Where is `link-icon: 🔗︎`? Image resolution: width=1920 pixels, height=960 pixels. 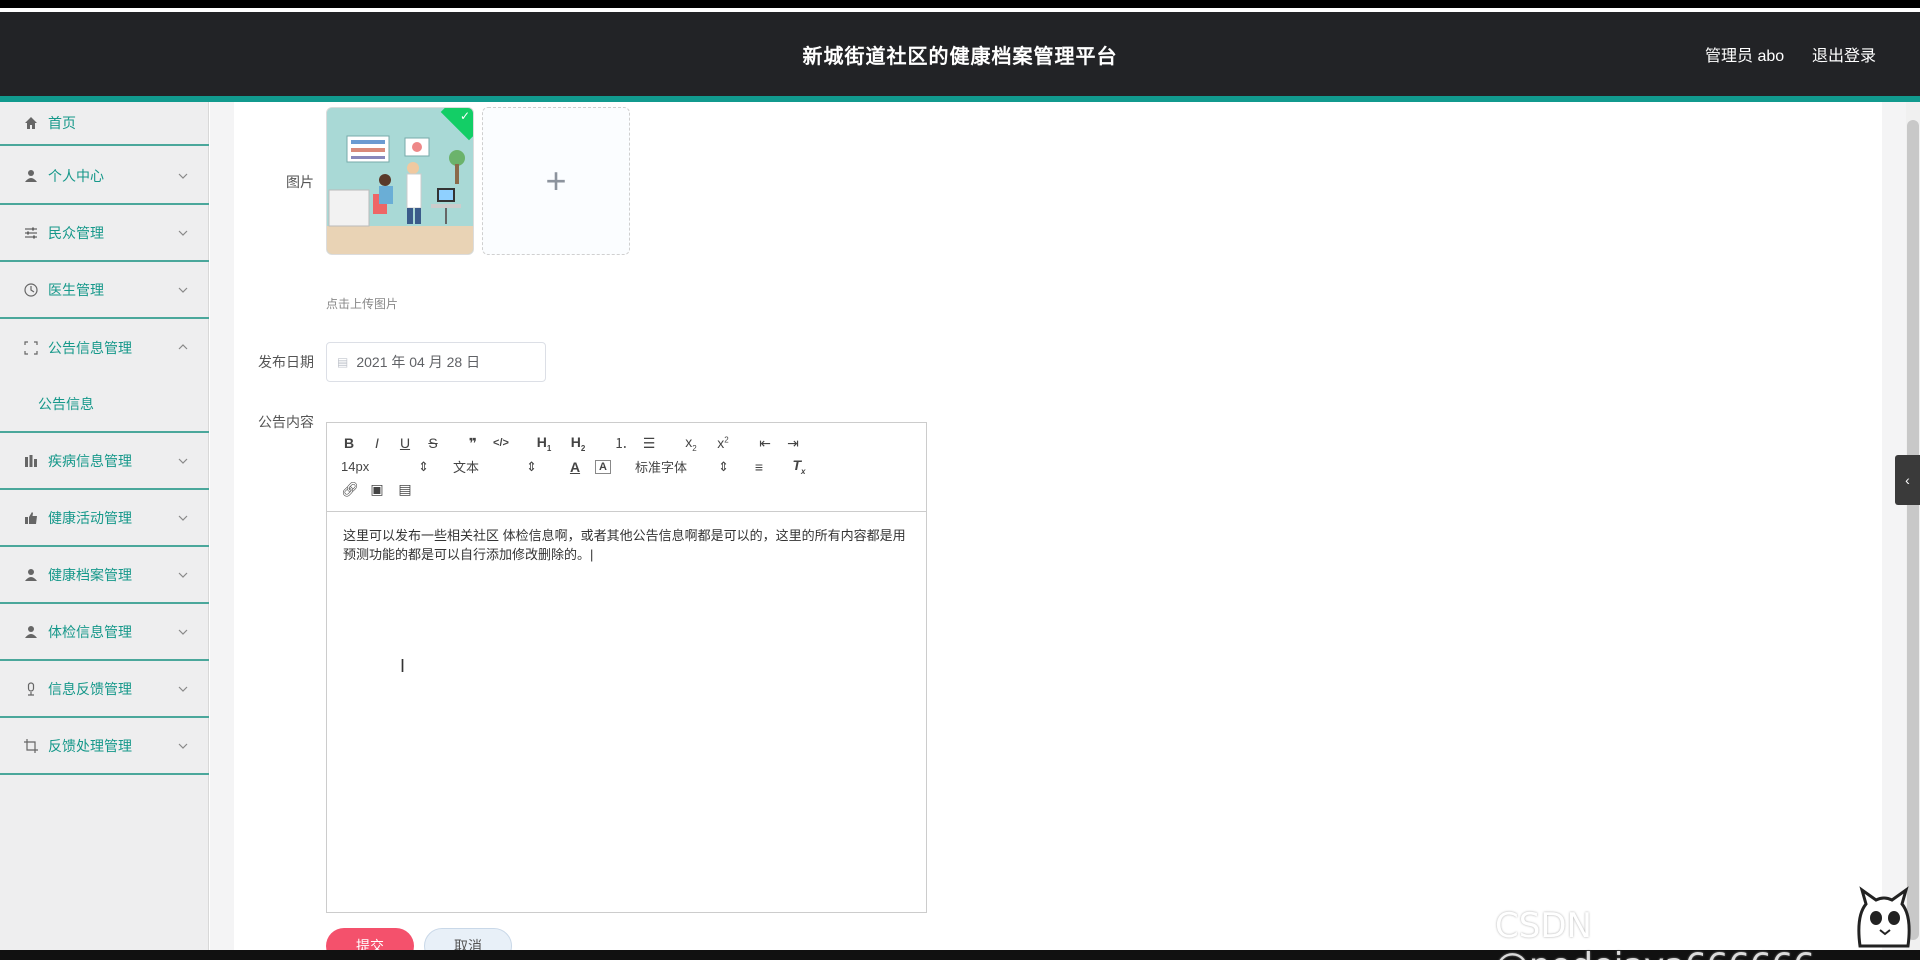
link-icon: 🔗︎ is located at coordinates (350, 489).